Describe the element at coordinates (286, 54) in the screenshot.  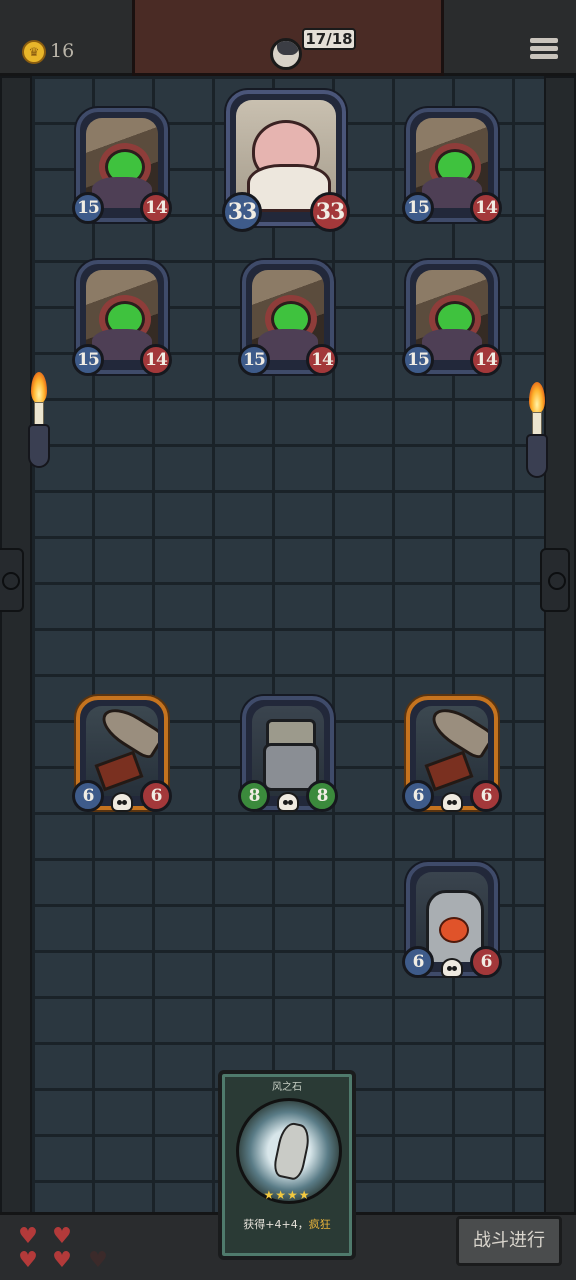
I see `player-avatar` at that location.